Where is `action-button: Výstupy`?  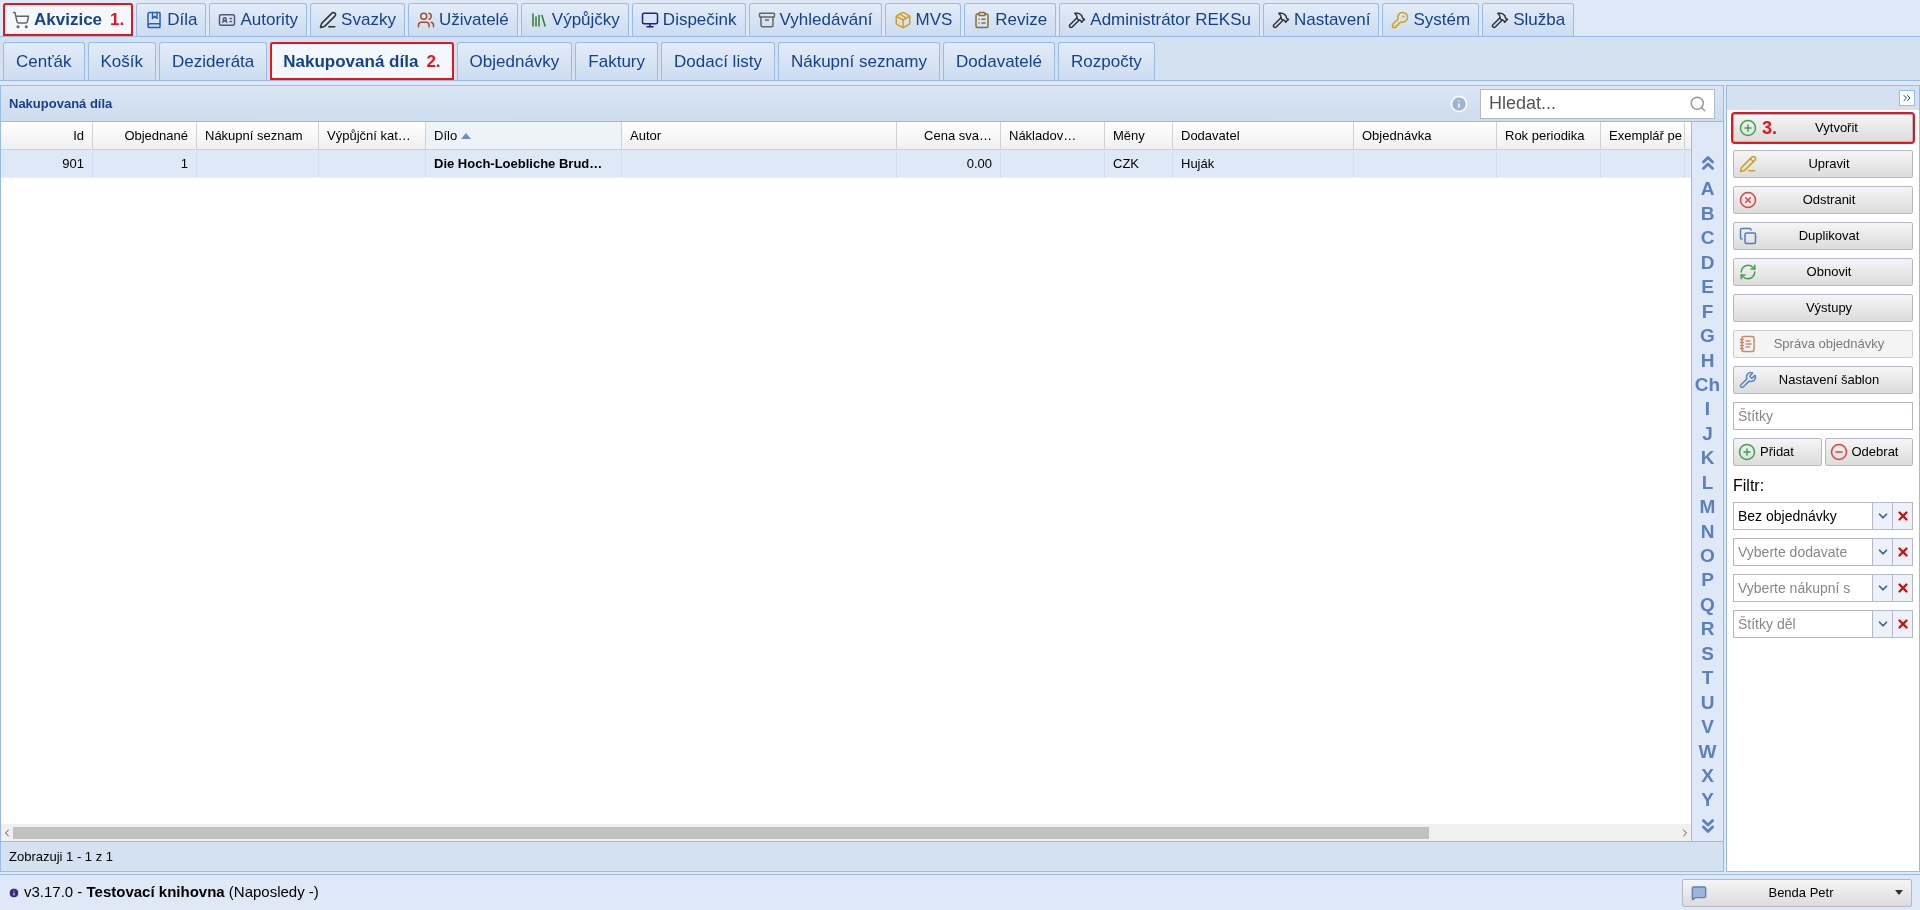
action-button: Výstupy is located at coordinates (1823, 308).